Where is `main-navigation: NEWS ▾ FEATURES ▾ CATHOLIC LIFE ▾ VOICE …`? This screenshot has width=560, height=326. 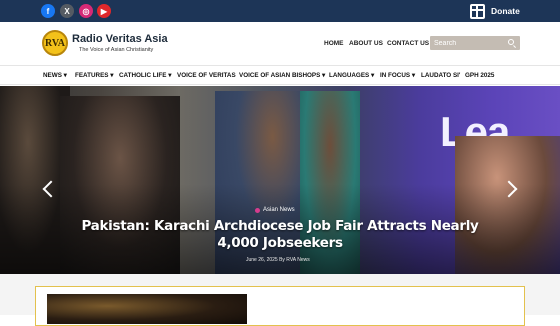
main-navigation: NEWS ▾ FEATURES ▾ CATHOLIC LIFE ▾ VOICE … is located at coordinates (280, 75).